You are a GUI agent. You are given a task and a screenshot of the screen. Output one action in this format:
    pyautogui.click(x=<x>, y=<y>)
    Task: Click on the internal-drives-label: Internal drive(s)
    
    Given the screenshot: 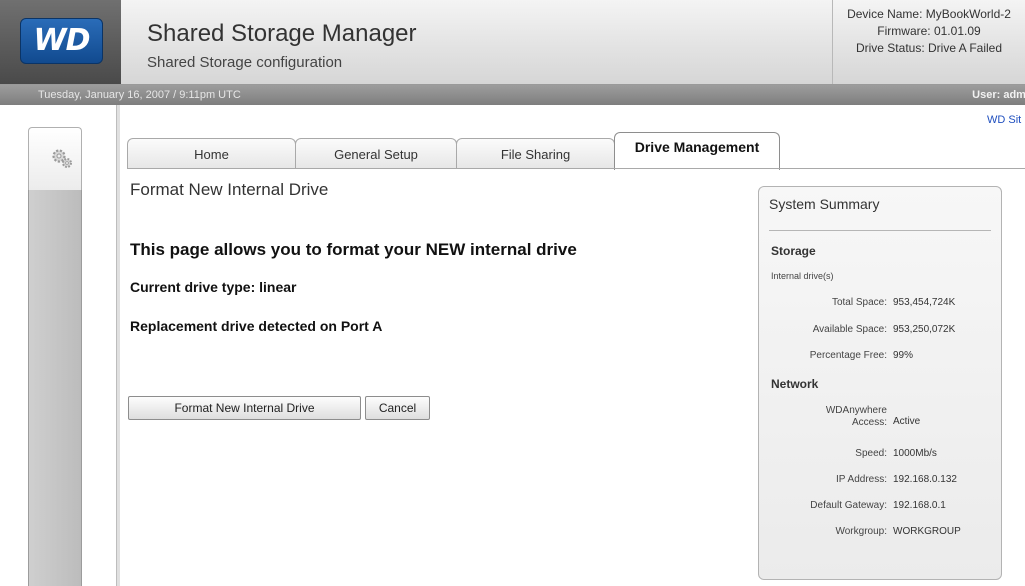 What is the action you would take?
    pyautogui.click(x=802, y=276)
    